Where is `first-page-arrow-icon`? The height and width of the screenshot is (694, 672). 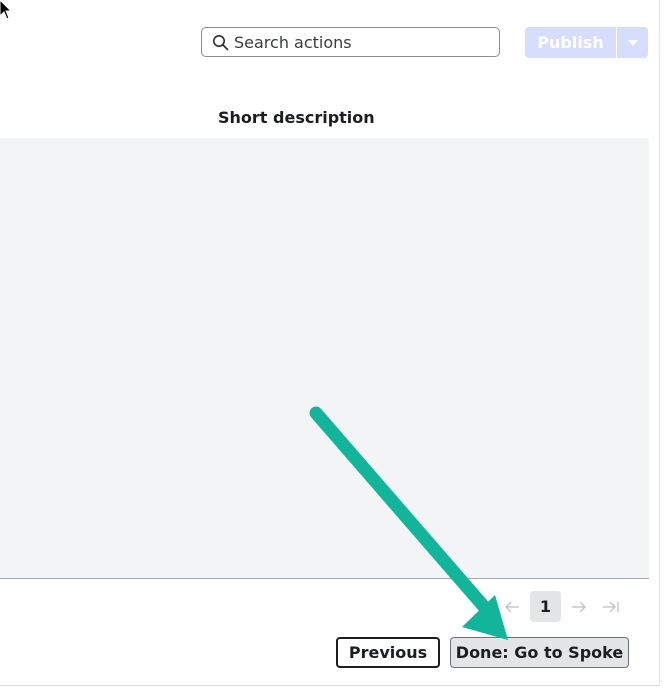
first-page-arrow-icon is located at coordinates (511, 606).